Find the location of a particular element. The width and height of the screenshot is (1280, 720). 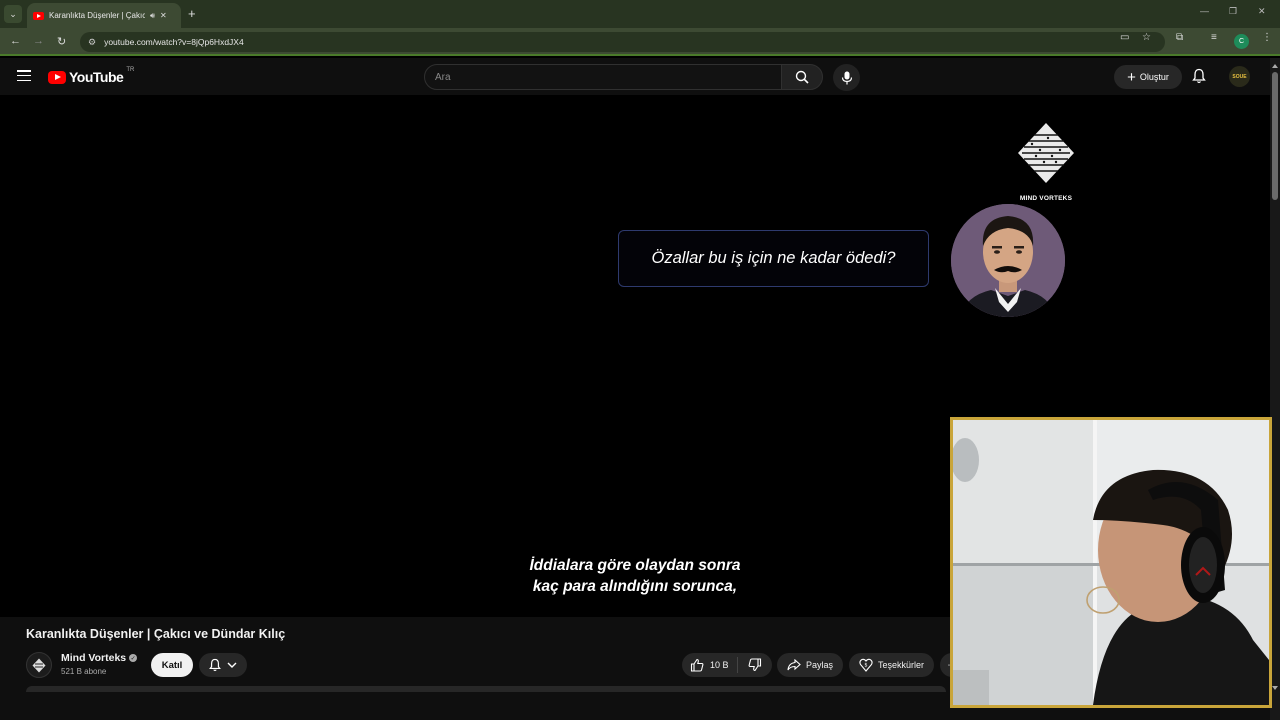

thumbs-up-icon is located at coordinates (697, 665).